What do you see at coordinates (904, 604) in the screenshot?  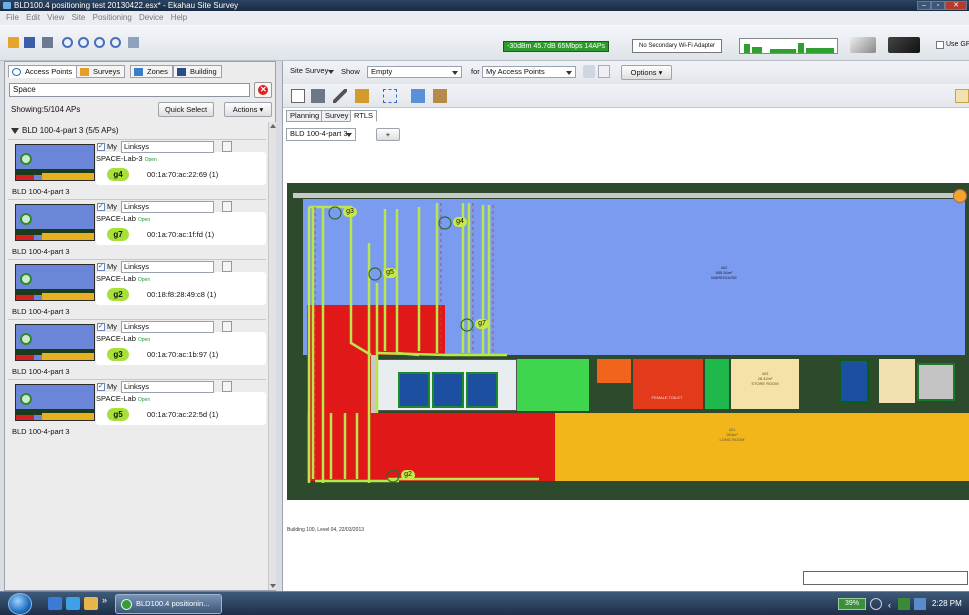 I see `wifi-icon` at bounding box center [904, 604].